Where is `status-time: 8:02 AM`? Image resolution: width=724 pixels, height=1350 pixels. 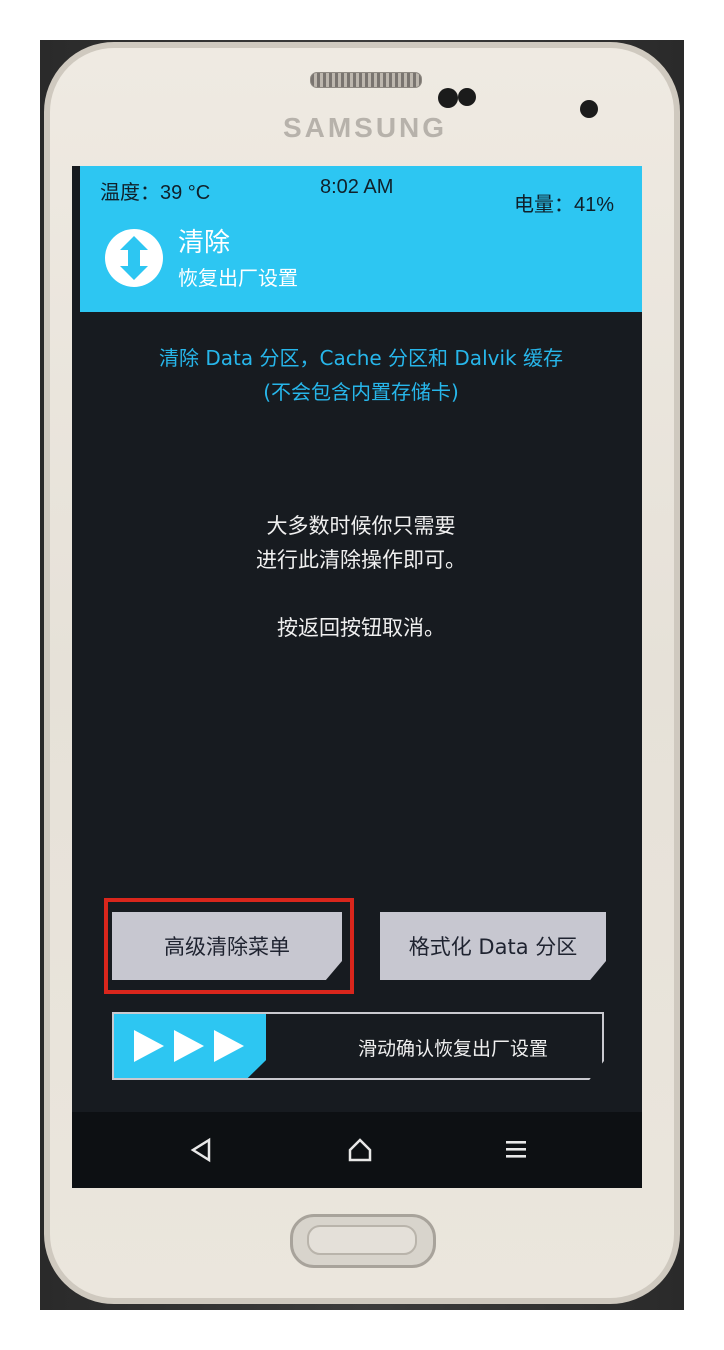 status-time: 8:02 AM is located at coordinates (357, 187).